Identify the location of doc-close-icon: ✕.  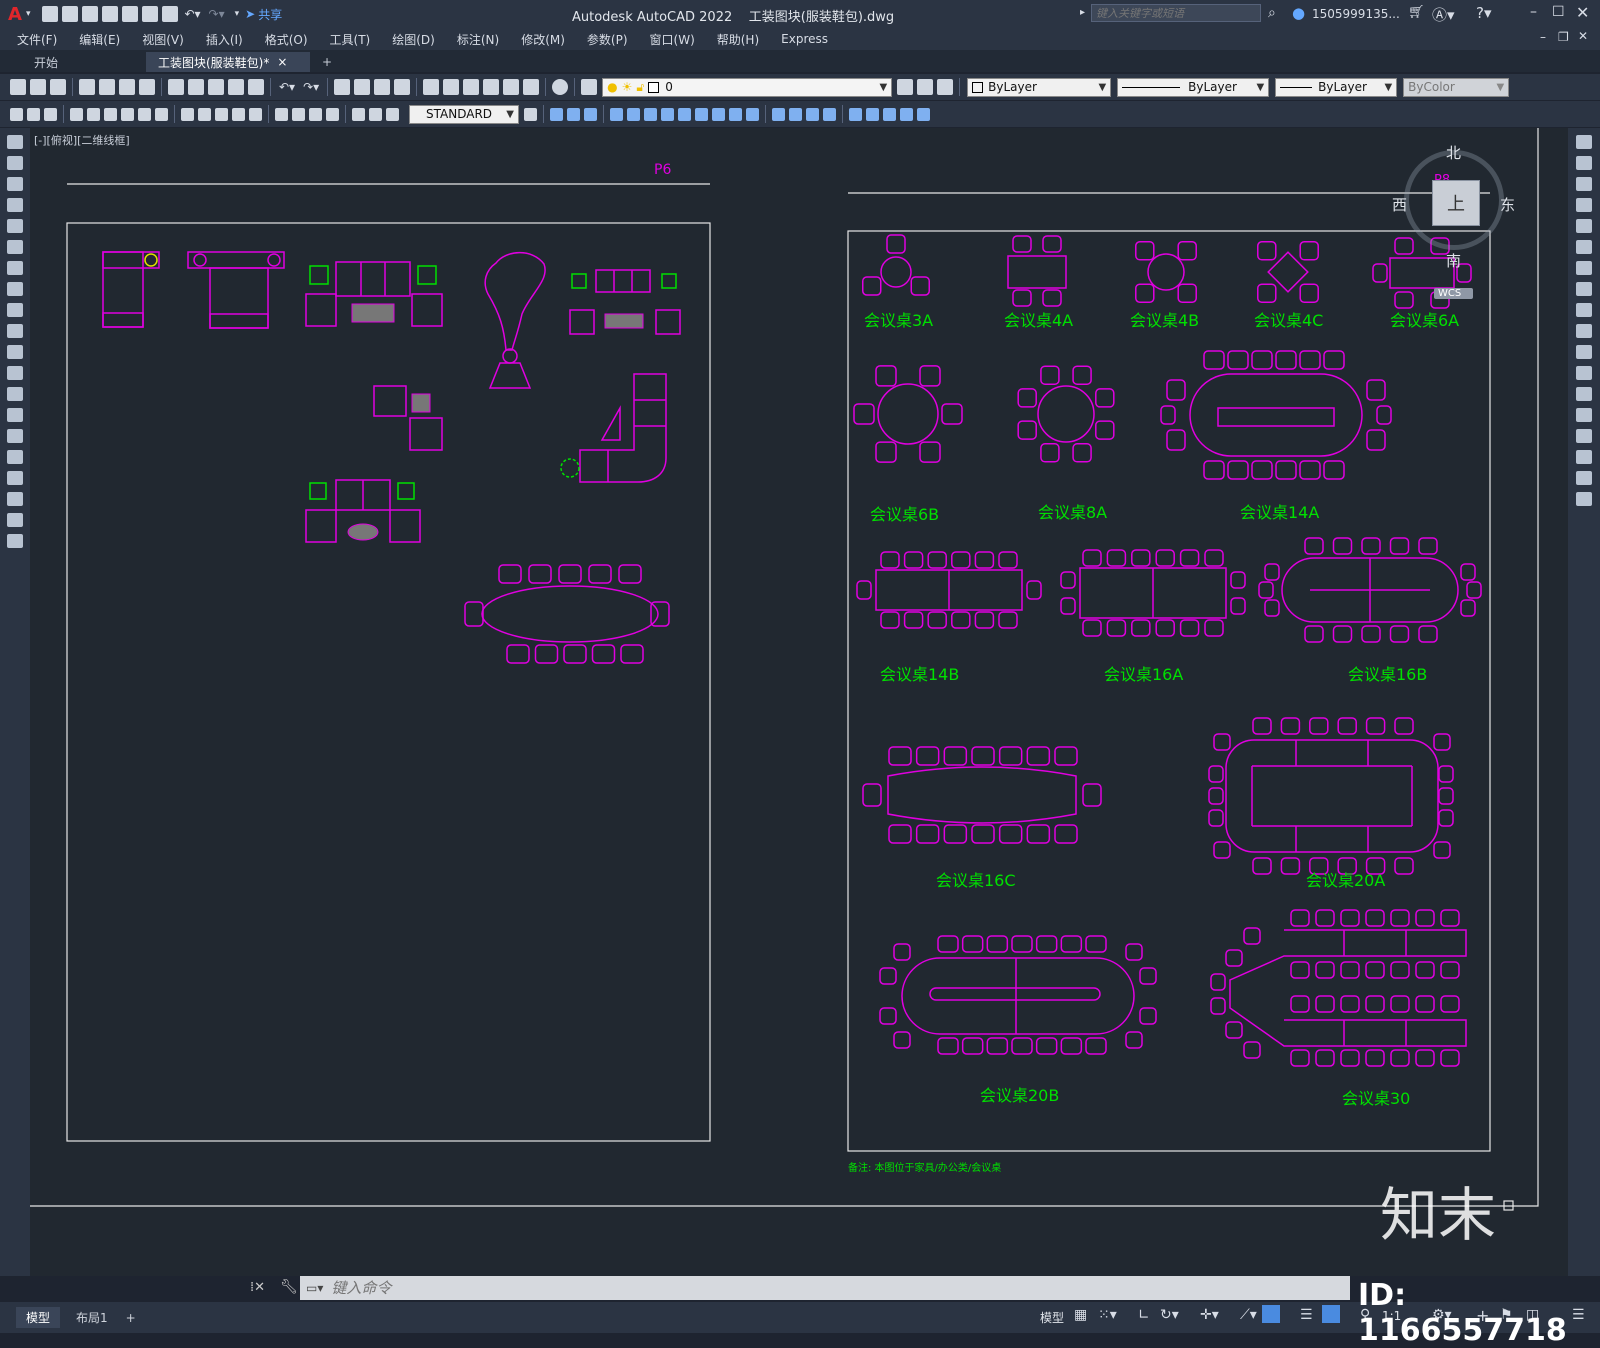
(1583, 36).